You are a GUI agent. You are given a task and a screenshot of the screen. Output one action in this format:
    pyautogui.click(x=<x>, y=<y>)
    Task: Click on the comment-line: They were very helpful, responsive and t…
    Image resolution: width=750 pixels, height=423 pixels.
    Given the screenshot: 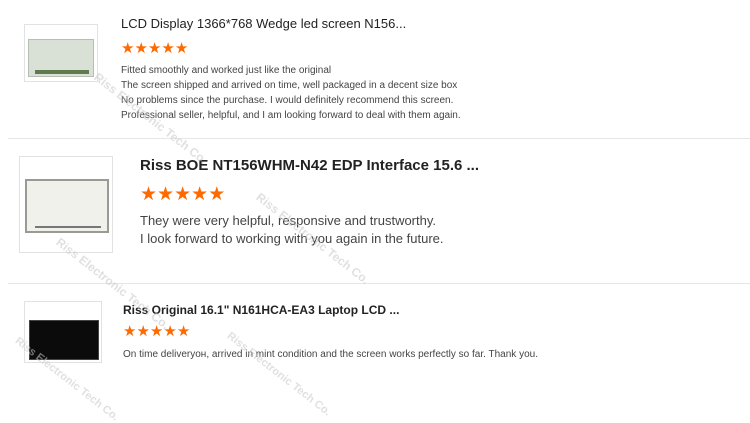 What is the action you would take?
    pyautogui.click(x=288, y=220)
    